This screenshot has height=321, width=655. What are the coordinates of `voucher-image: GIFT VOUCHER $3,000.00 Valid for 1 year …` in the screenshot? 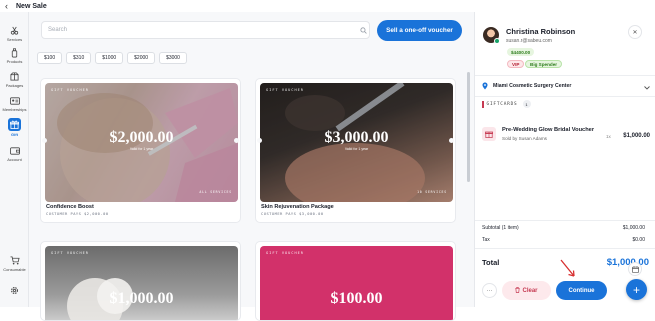 It's located at (356, 142).